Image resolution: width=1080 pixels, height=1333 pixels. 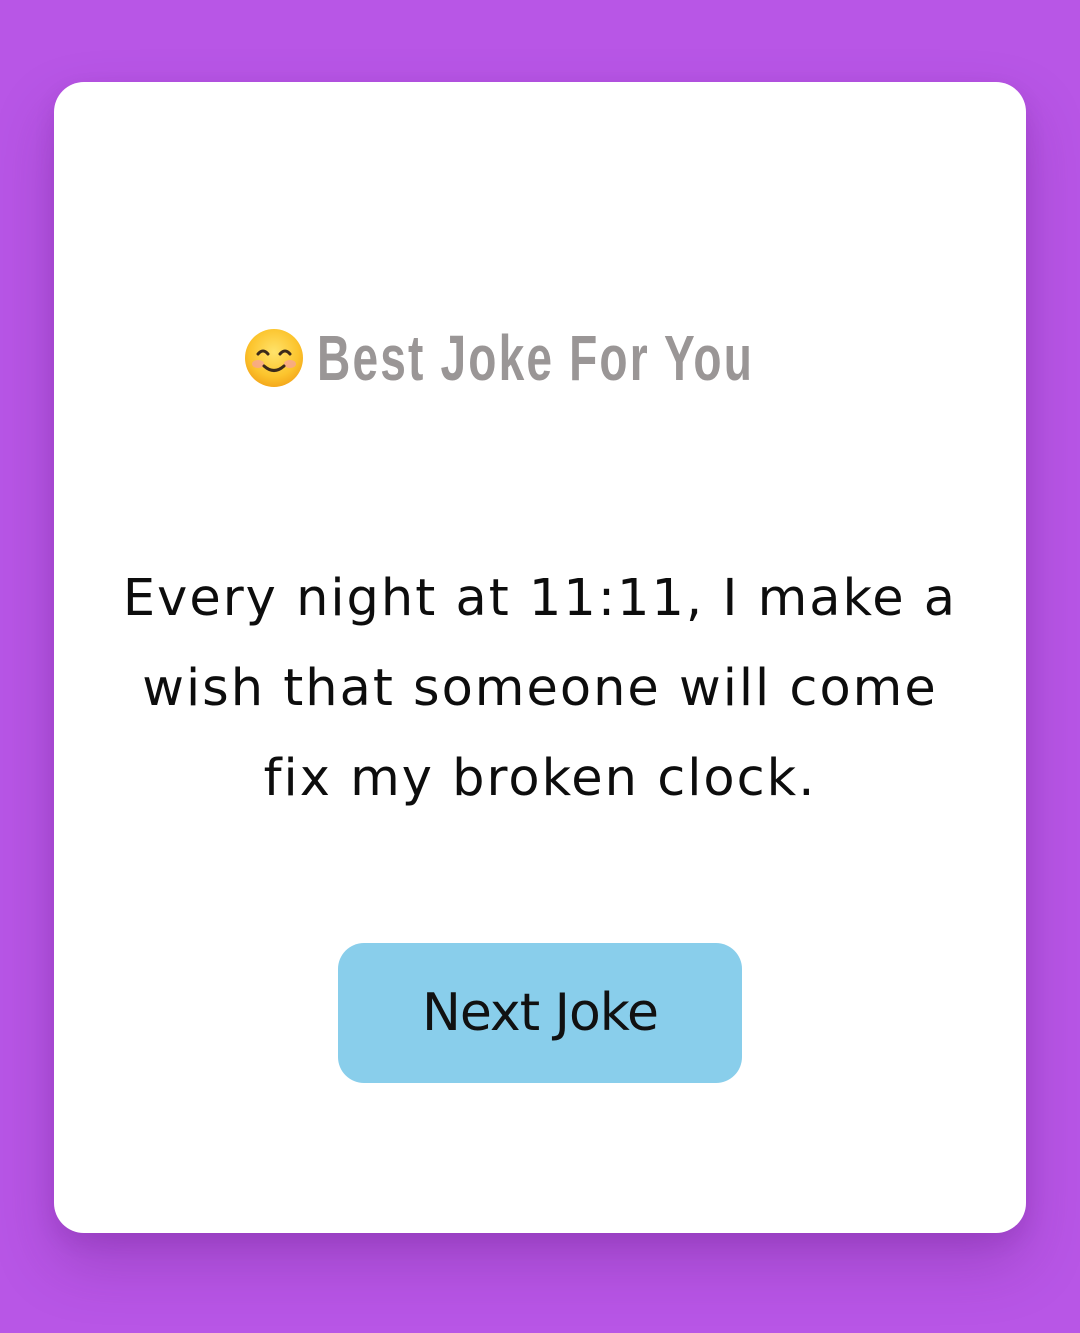 I want to click on page-title: Best Joke For You, so click(x=540, y=358).